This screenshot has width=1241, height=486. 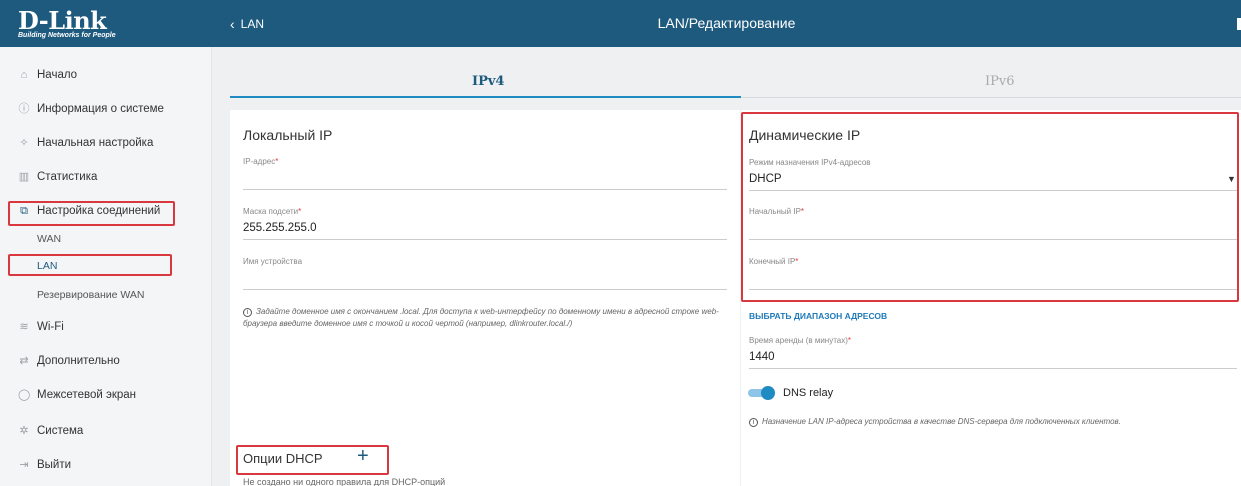 What do you see at coordinates (800, 340) in the screenshot?
I see `lease-time-label: Время аренды (в минутах)*` at bounding box center [800, 340].